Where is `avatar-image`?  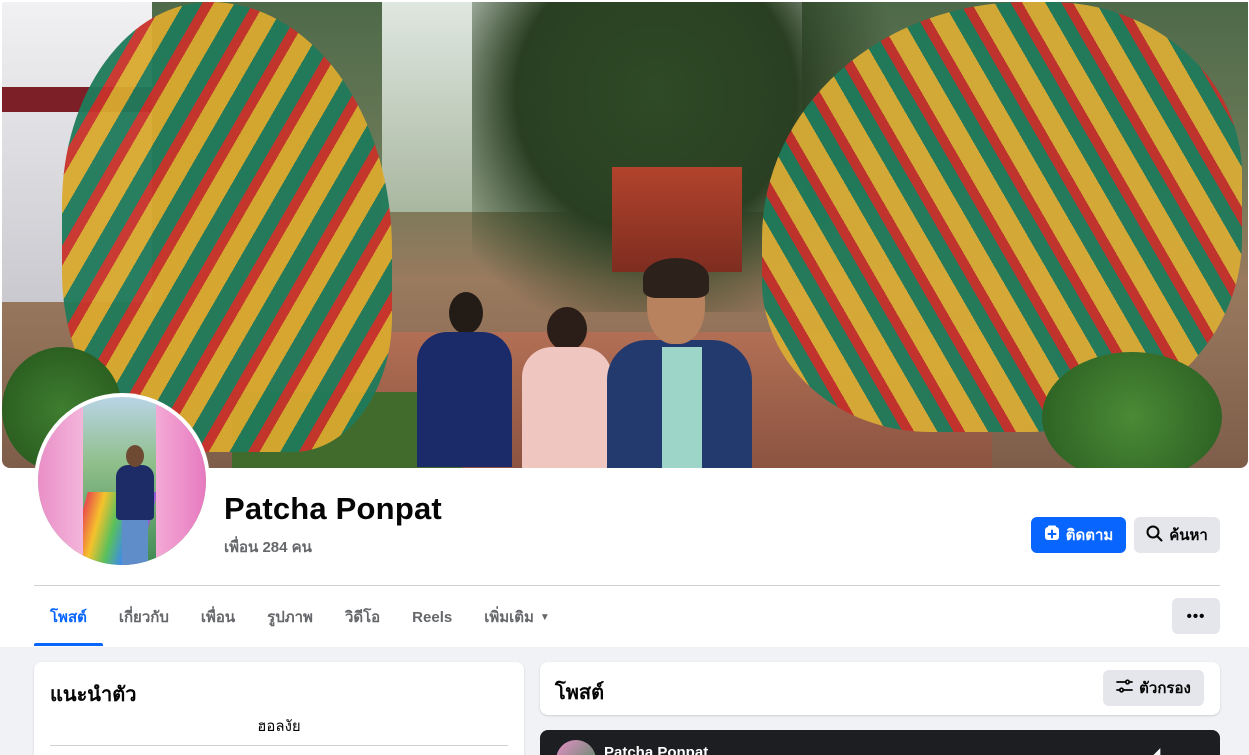 avatar-image is located at coordinates (122, 481).